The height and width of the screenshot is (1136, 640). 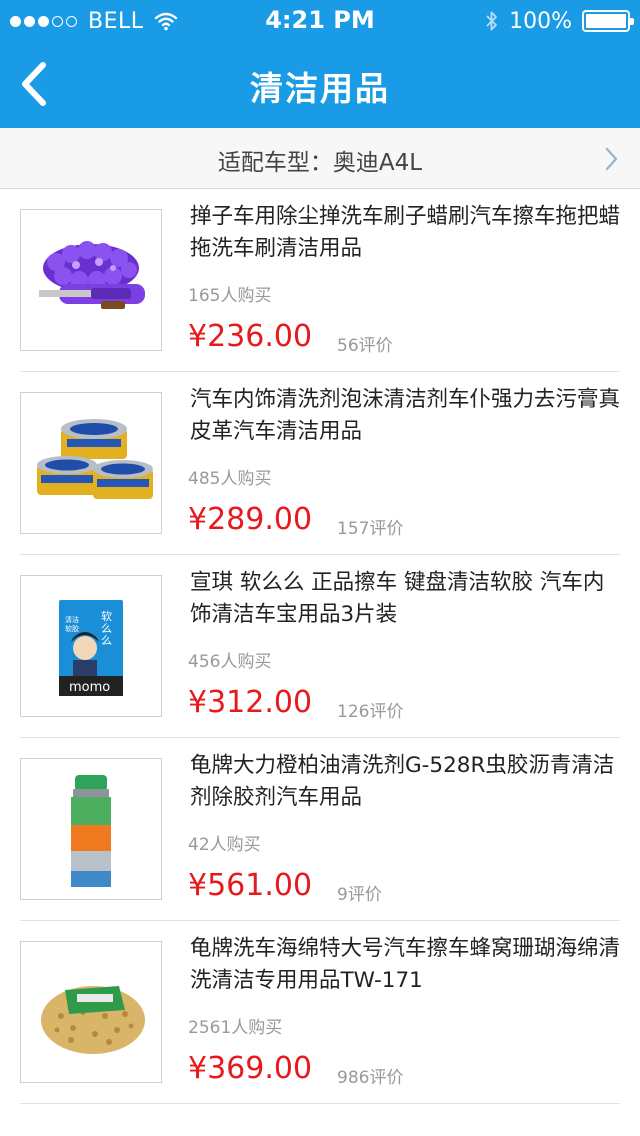 What do you see at coordinates (359, 895) in the screenshot?
I see `review-count: 9评价` at bounding box center [359, 895].